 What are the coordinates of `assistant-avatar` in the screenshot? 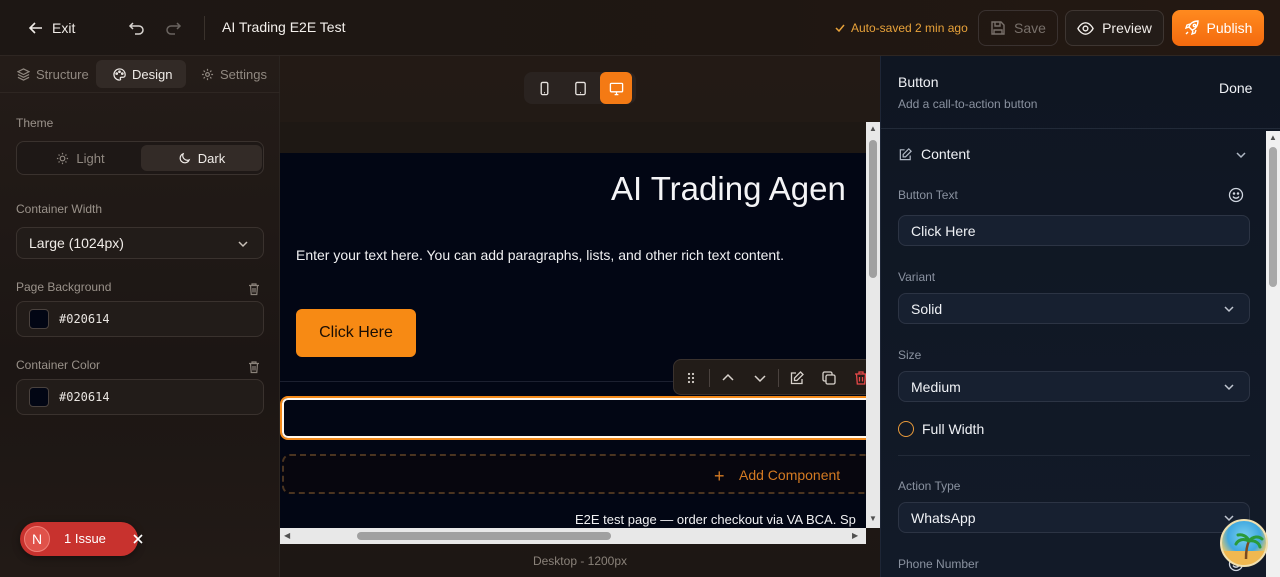 It's located at (1244, 543).